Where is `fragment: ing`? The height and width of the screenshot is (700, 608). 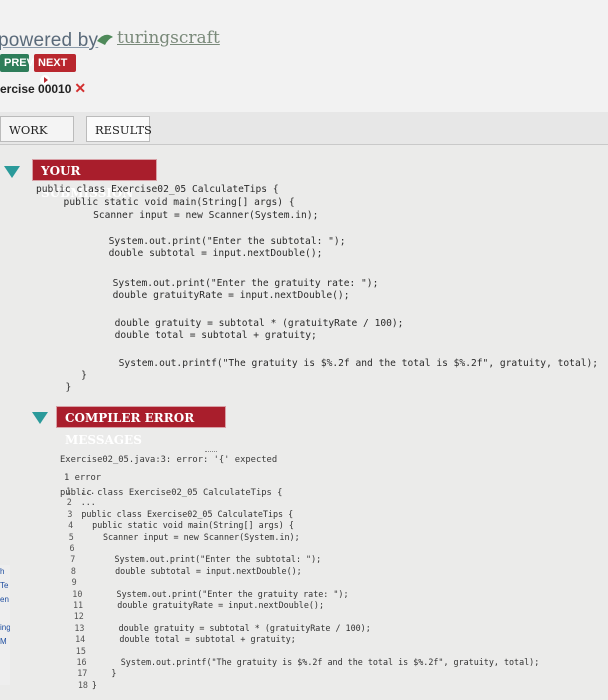 fragment: ing is located at coordinates (5, 627).